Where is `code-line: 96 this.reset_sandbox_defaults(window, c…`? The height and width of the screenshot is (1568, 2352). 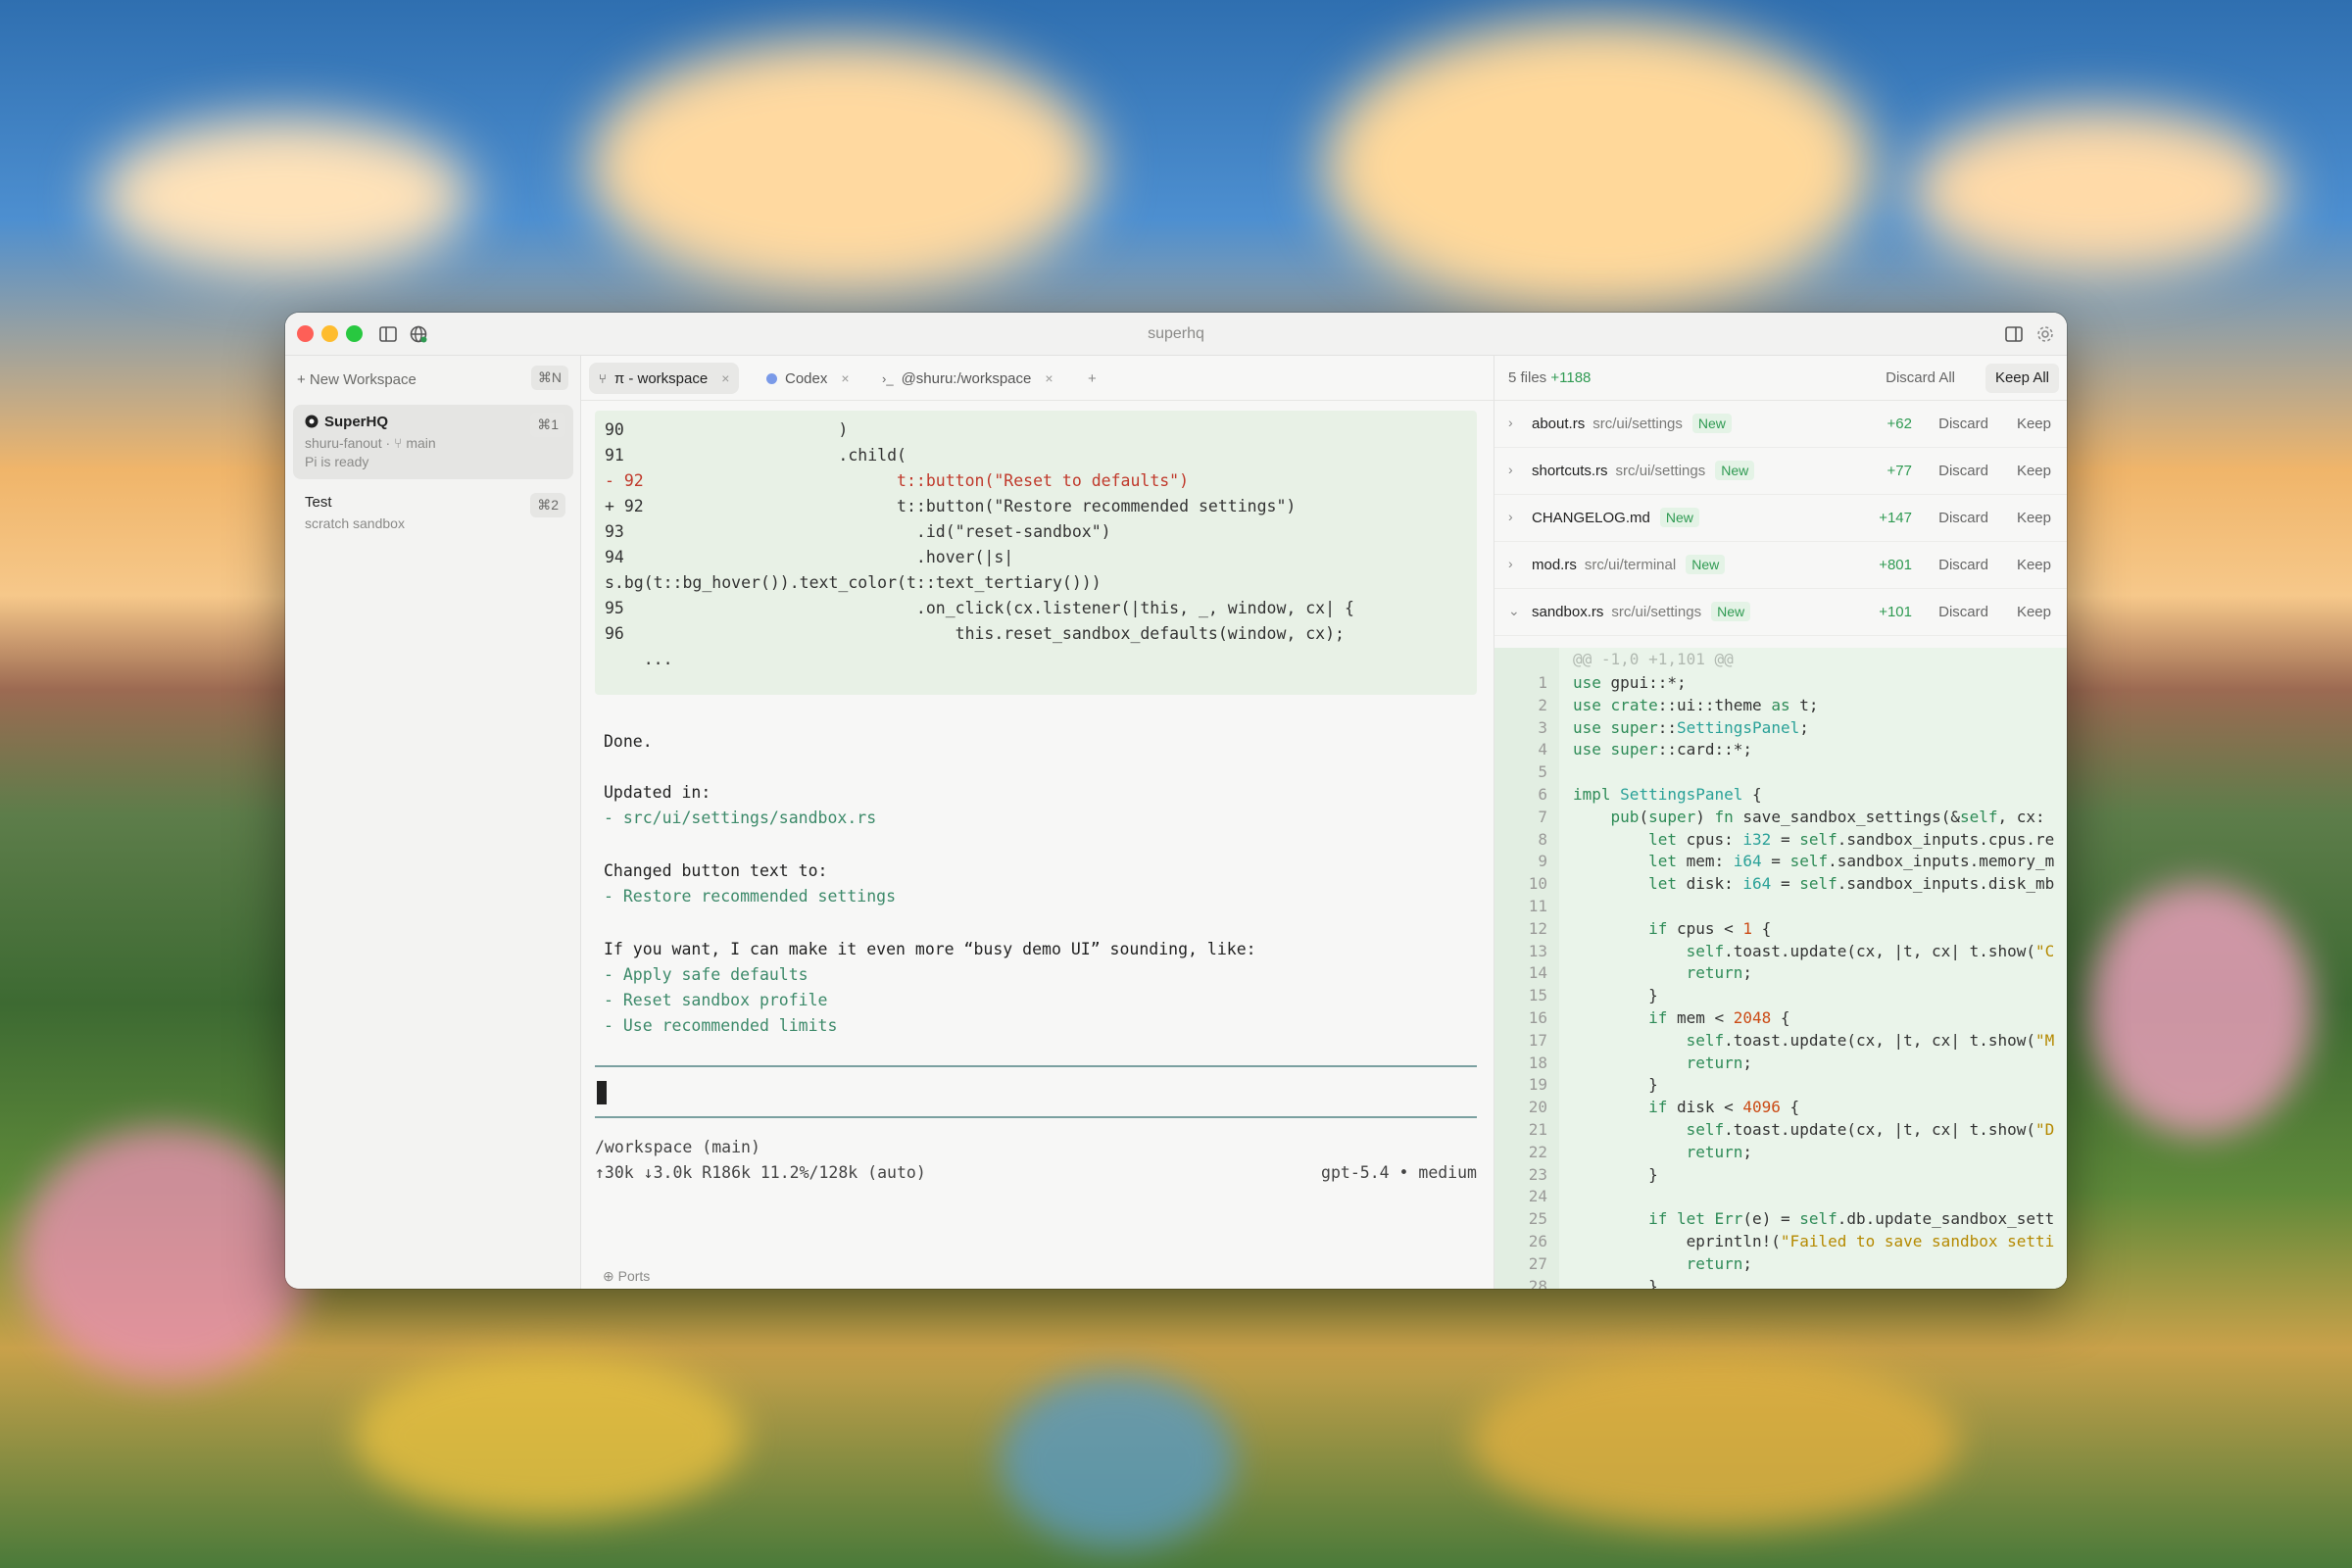
code-line: 96 this.reset_sandbox_defaults(window, c… is located at coordinates (975, 633).